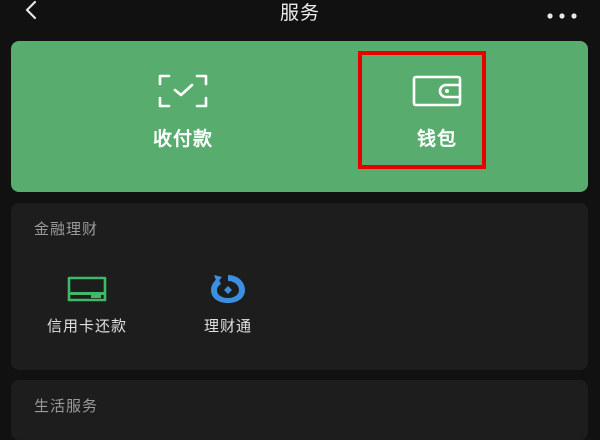  I want to click on licaitong-label: 理财通, so click(227, 326).